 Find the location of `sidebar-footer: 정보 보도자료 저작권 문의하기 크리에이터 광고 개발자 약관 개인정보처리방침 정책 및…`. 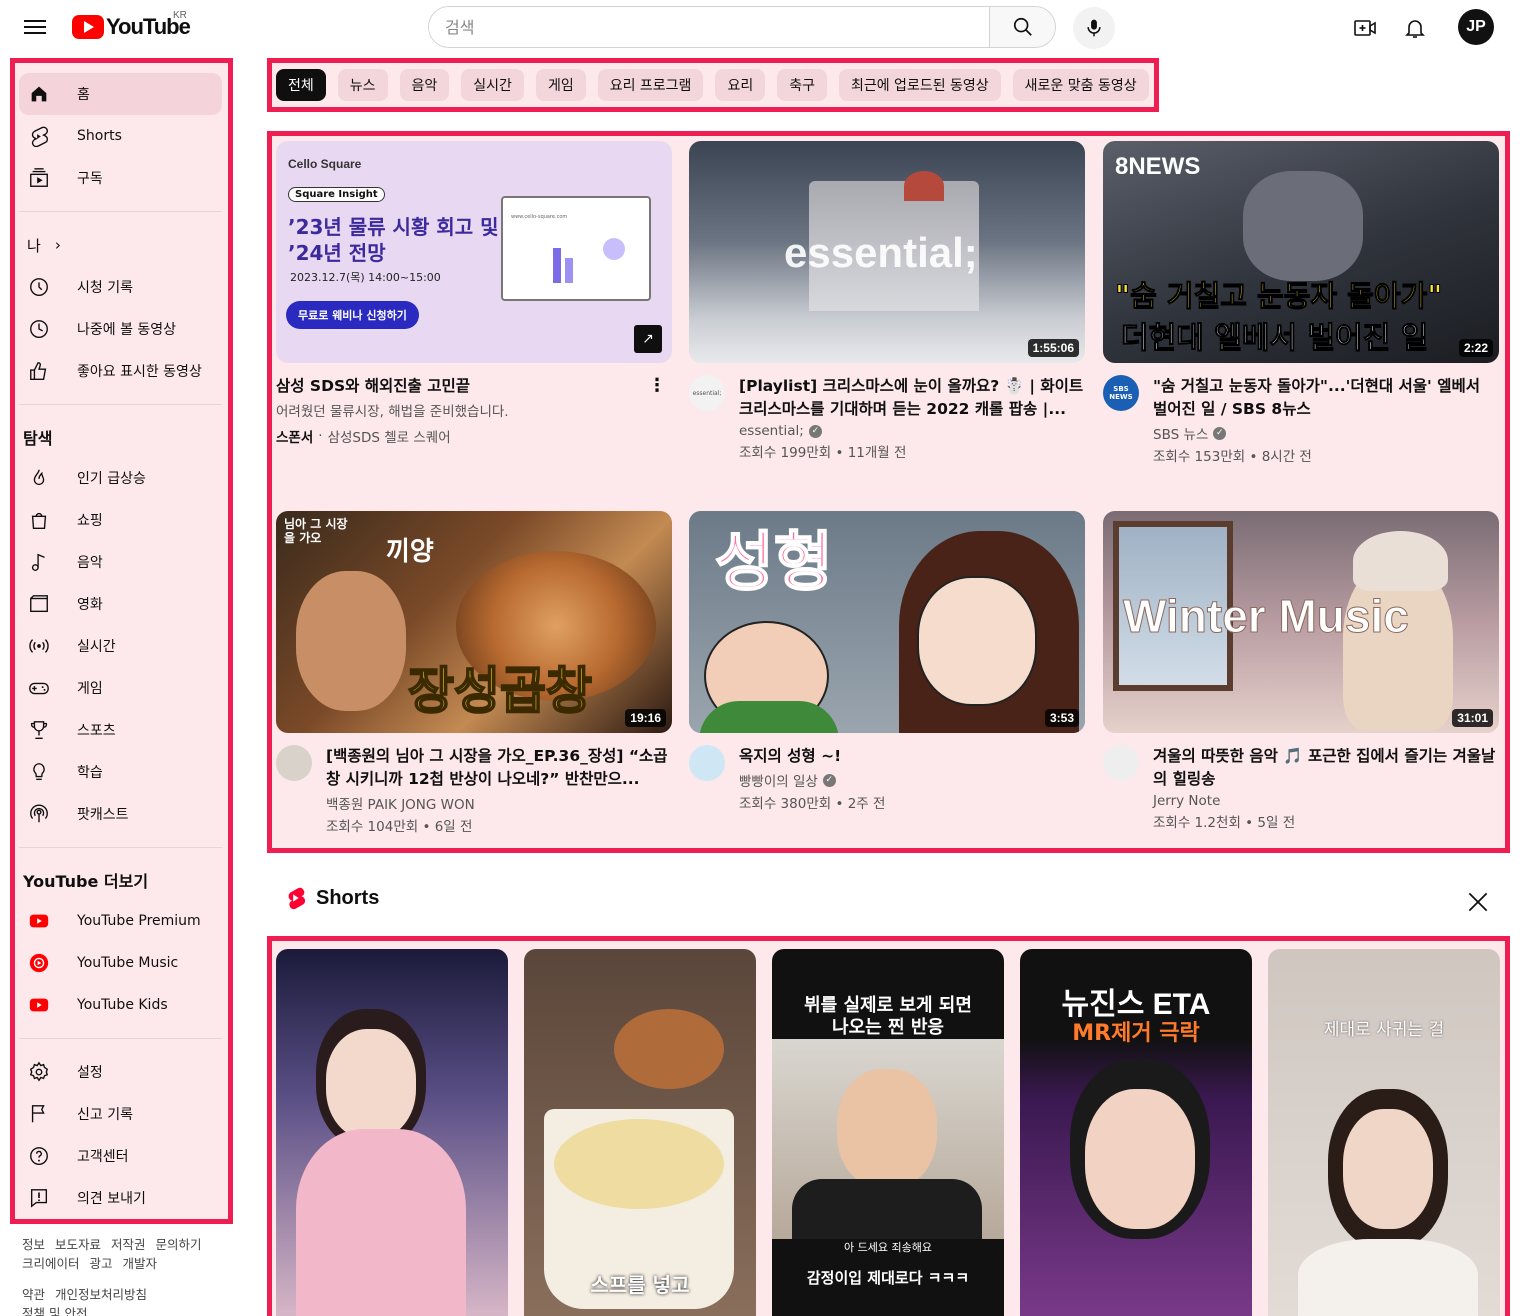

sidebar-footer: 정보 보도자료 저작권 문의하기 크리에이터 광고 개발자 약관 개인정보처리방침 정책 및… is located at coordinates (122, 1275).